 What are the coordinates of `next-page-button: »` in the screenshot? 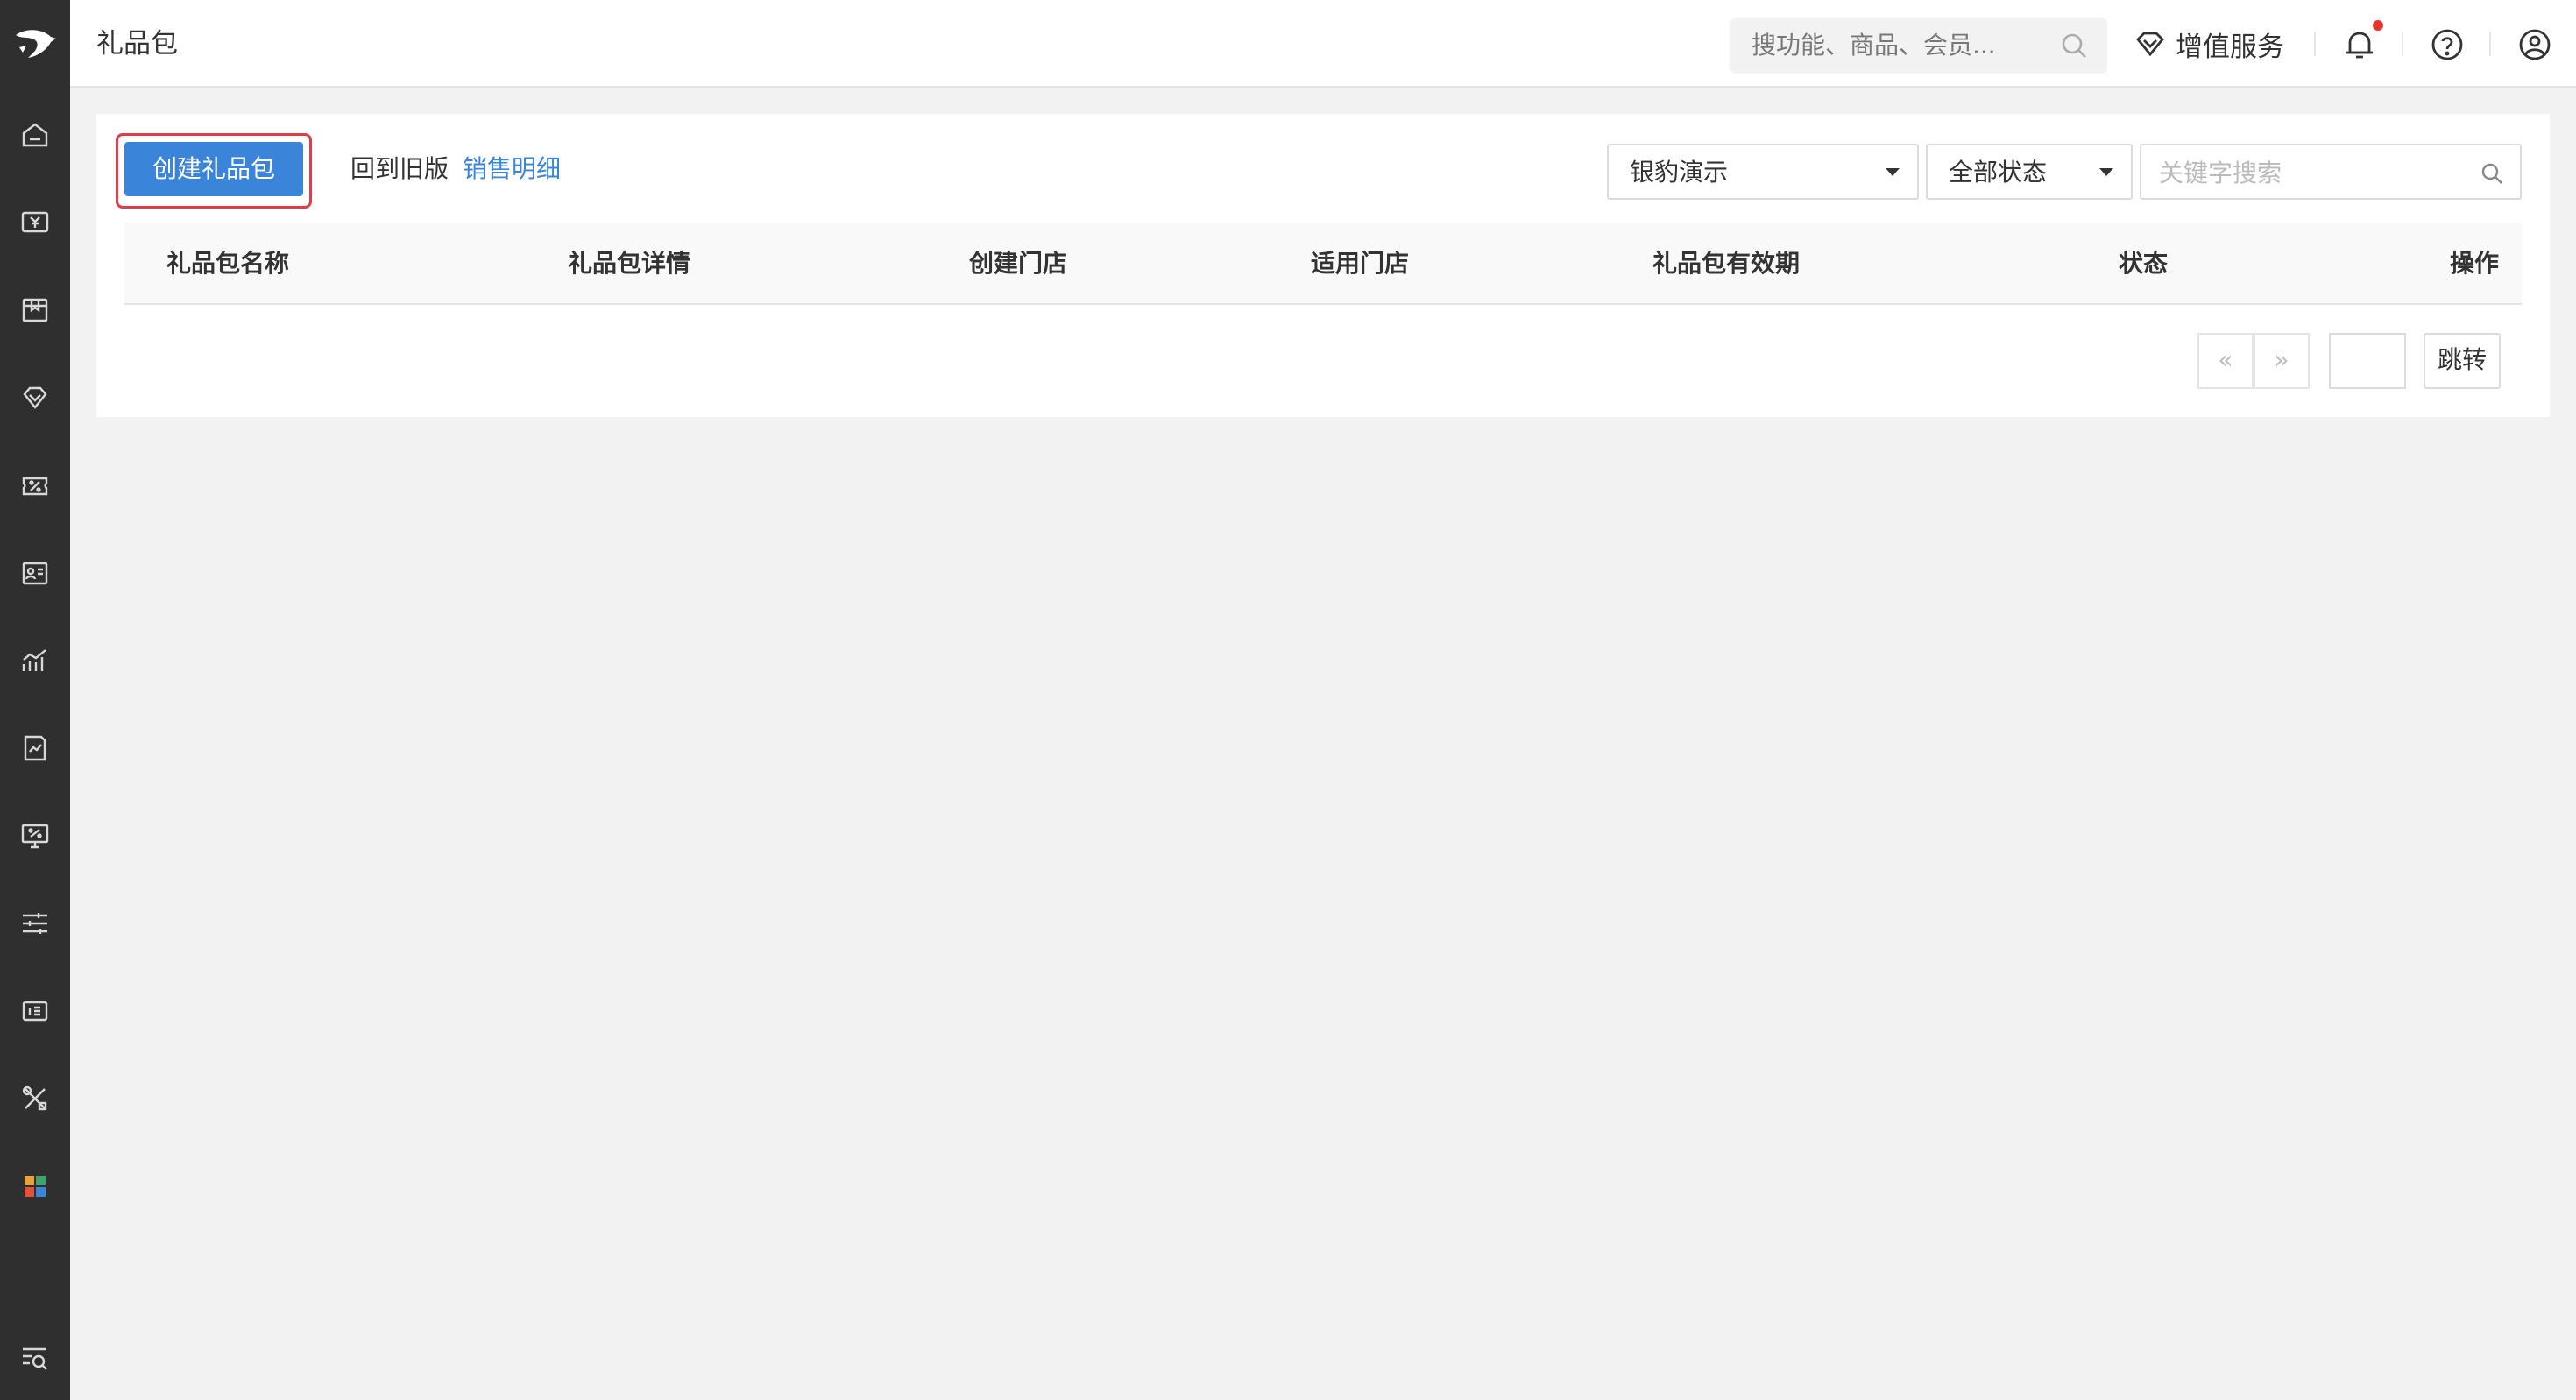 It's located at (2282, 361).